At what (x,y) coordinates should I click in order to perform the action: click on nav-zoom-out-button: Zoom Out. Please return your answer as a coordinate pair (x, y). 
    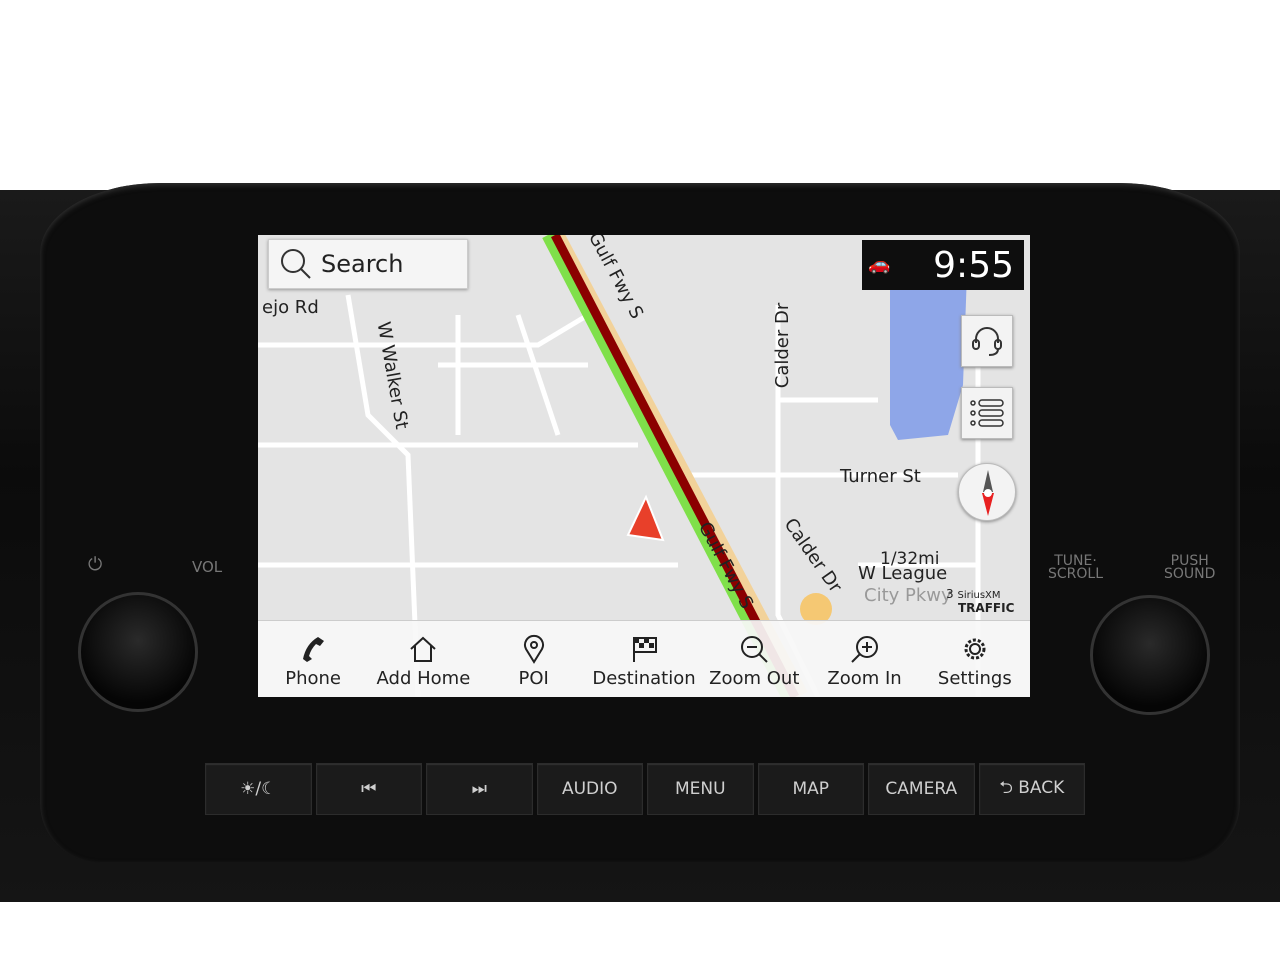
    Looking at the image, I should click on (754, 659).